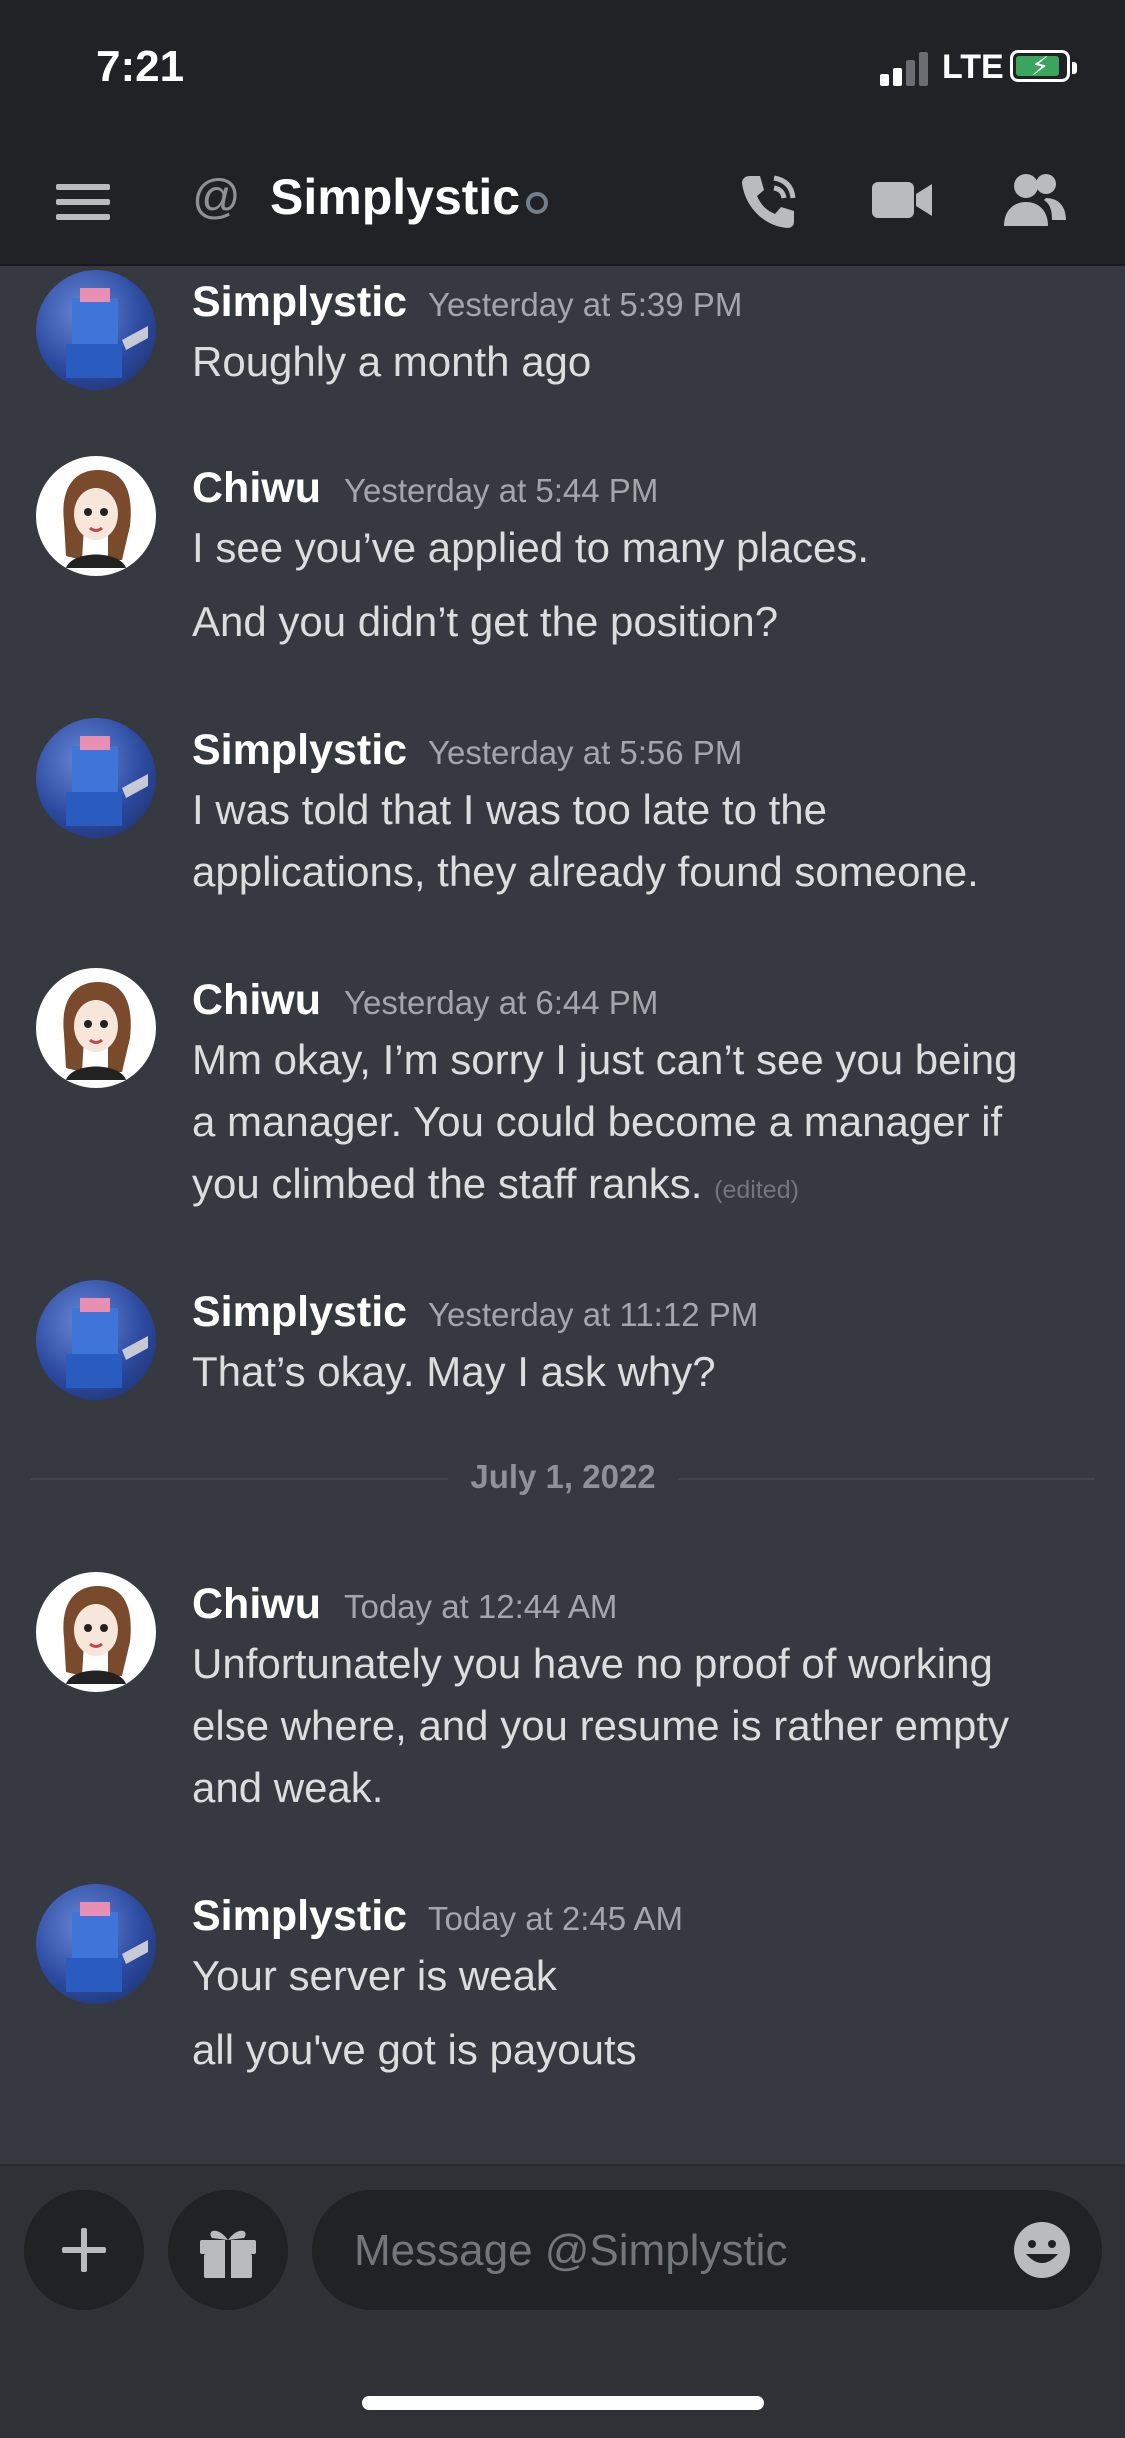 This screenshot has height=2438, width=1125. What do you see at coordinates (1042, 2250) in the screenshot?
I see `emoji-icon` at bounding box center [1042, 2250].